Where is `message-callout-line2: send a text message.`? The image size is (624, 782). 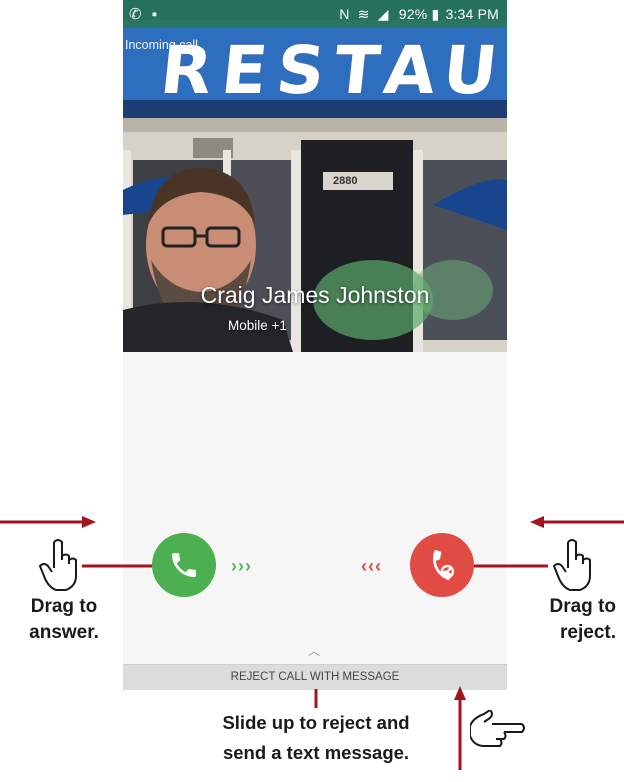 message-callout-line2: send a text message. is located at coordinates (316, 752).